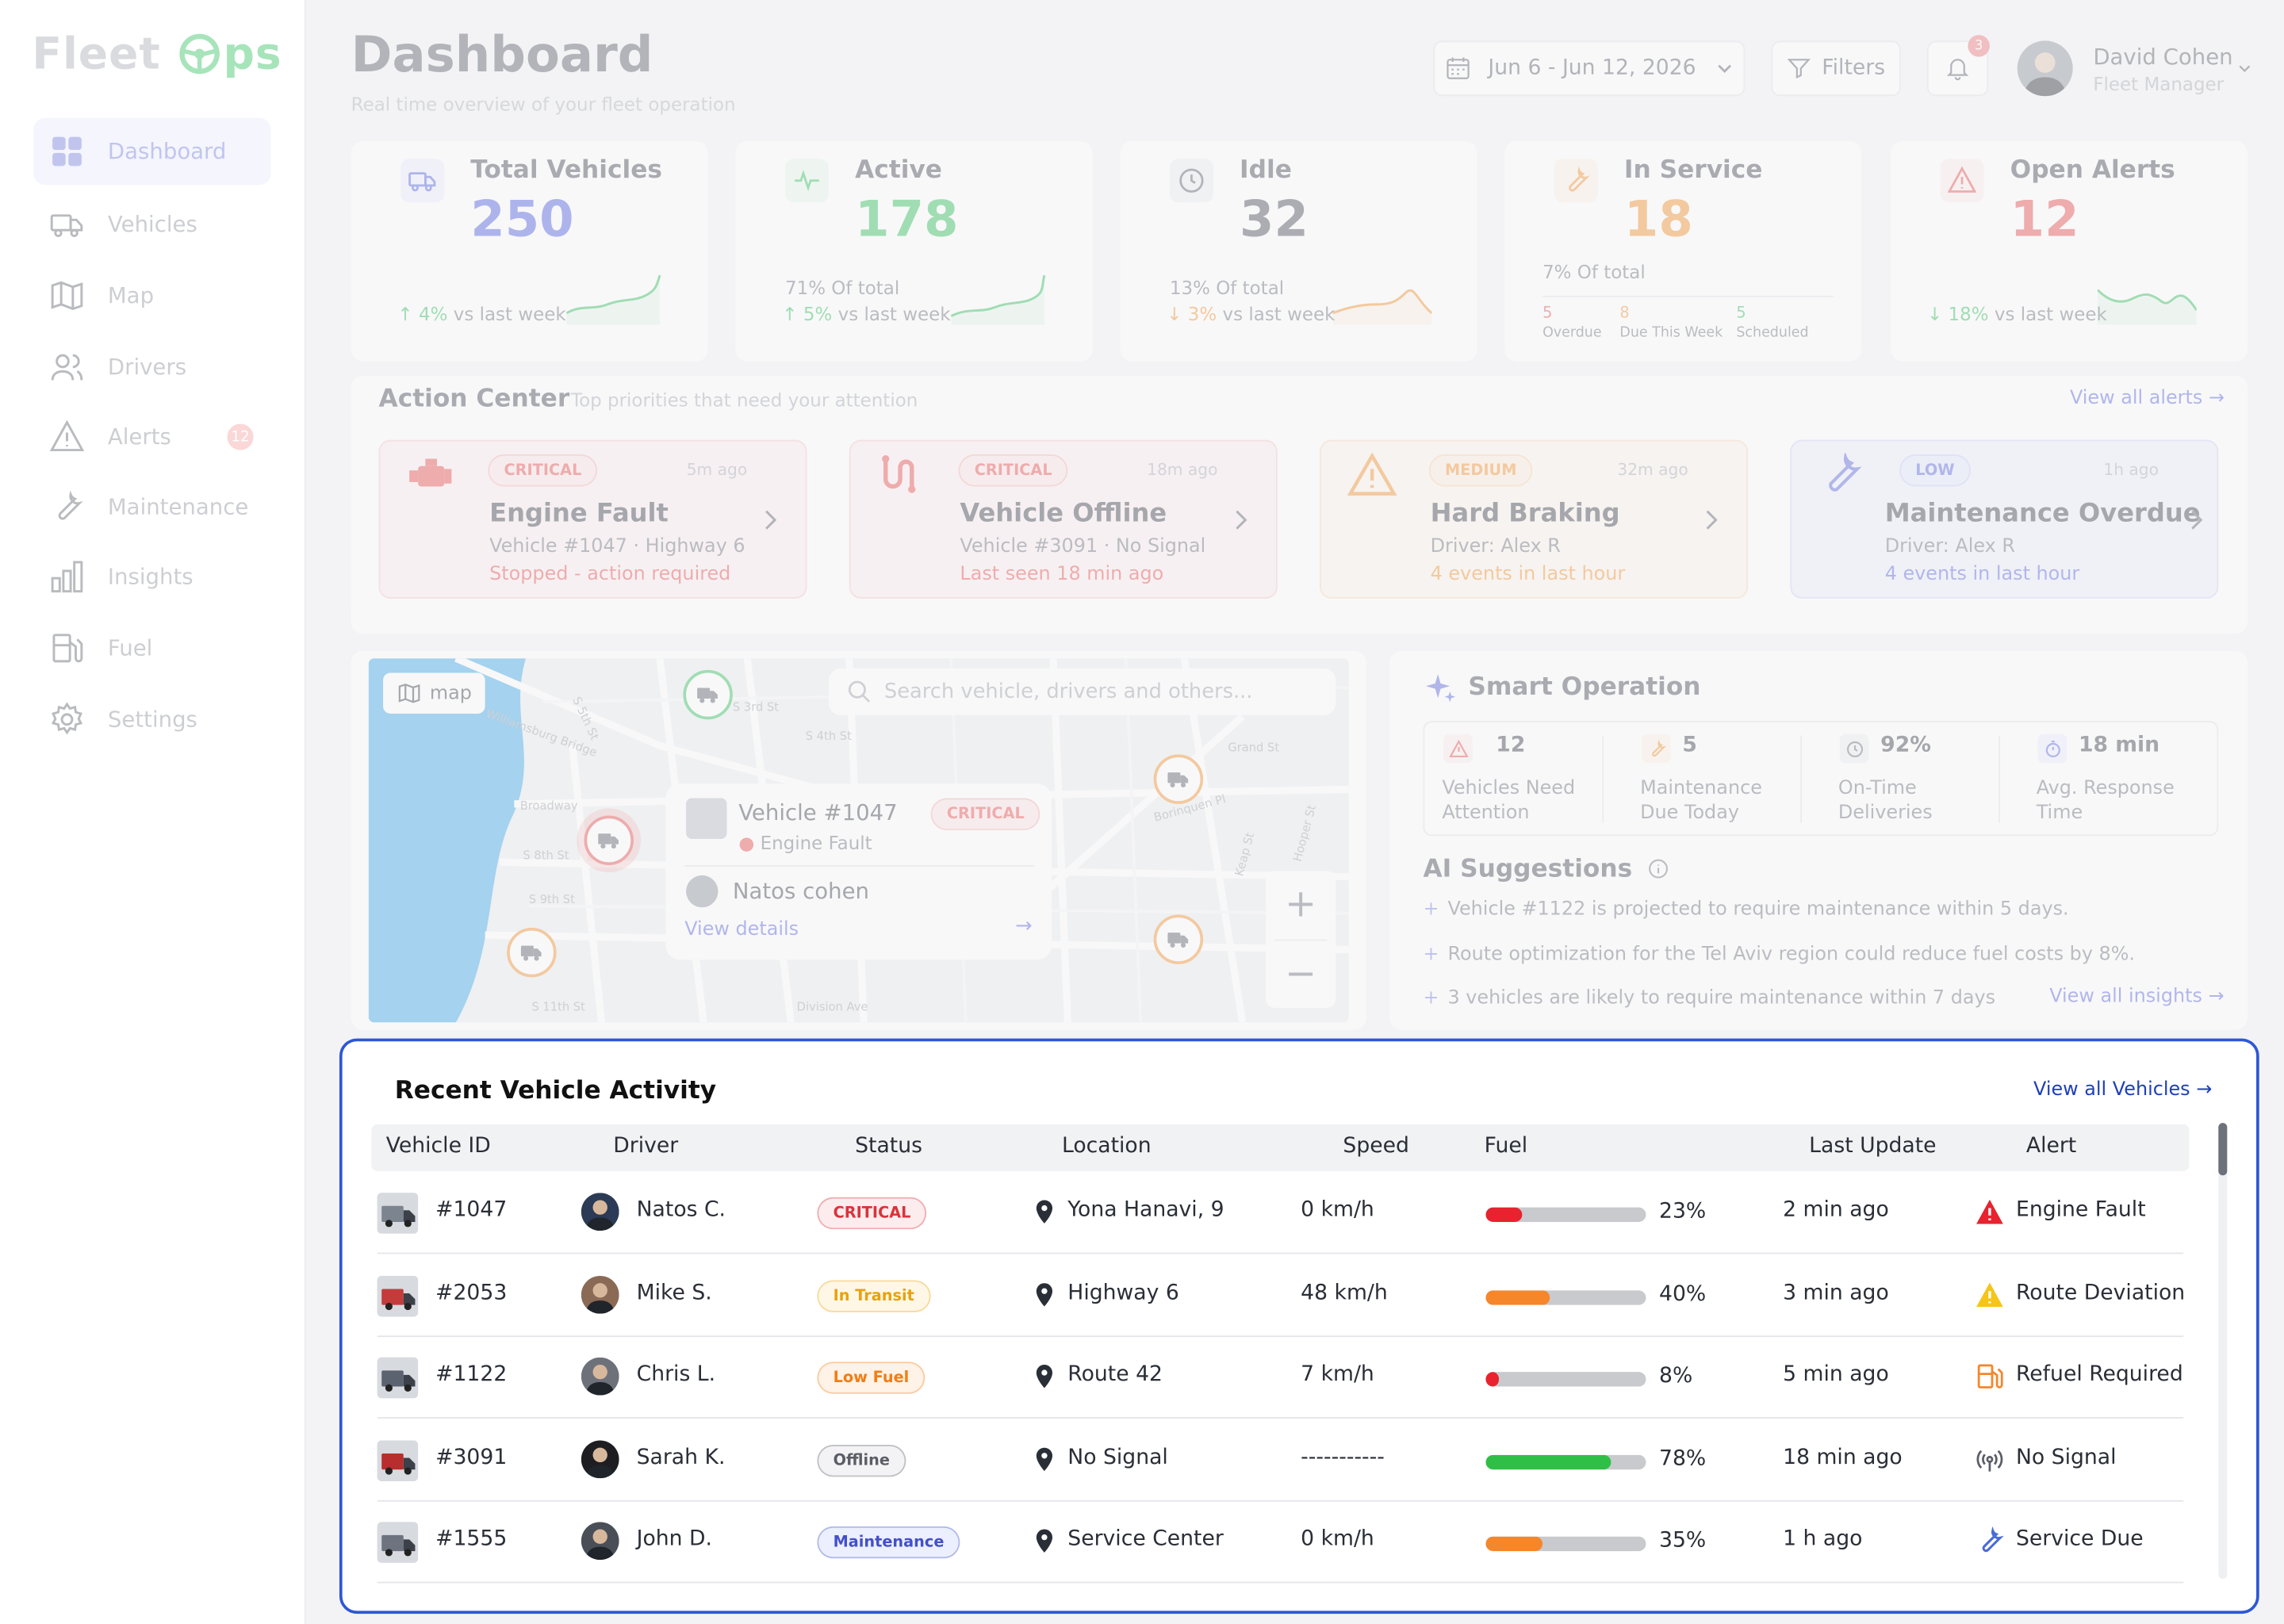  What do you see at coordinates (609, 840) in the screenshot?
I see `map-vehicle-marker-critical` at bounding box center [609, 840].